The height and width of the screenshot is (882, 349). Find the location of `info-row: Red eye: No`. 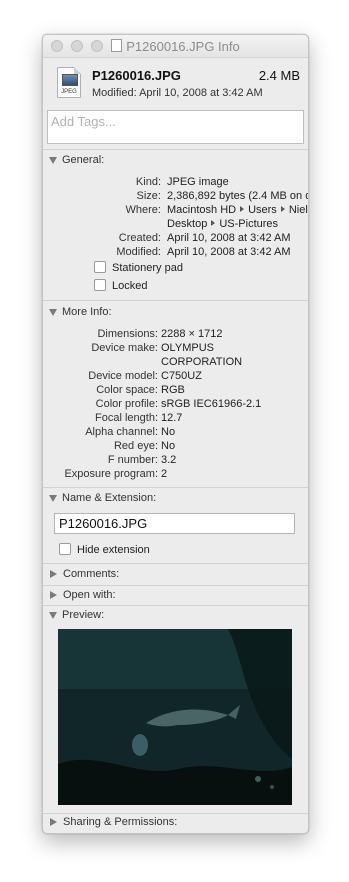

info-row: Red eye: No is located at coordinates (175, 446).